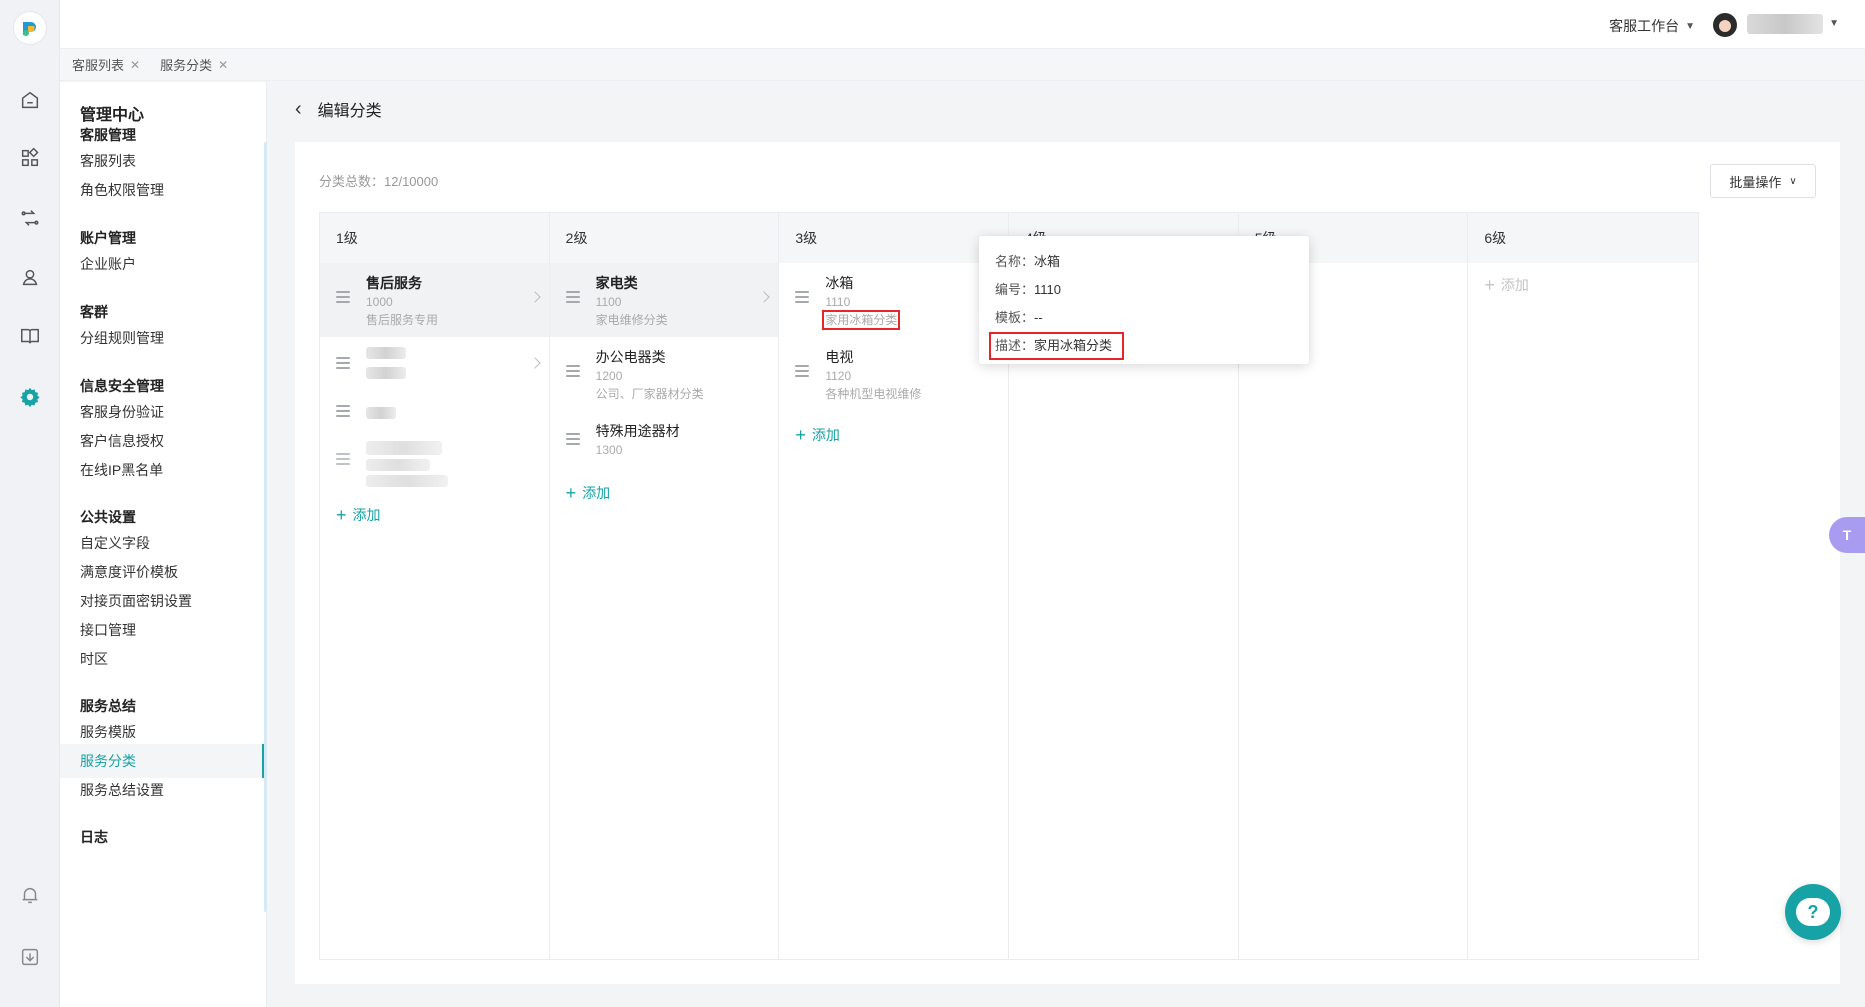 The height and width of the screenshot is (1007, 1865). What do you see at coordinates (1015, 317) in the screenshot?
I see `popover-key: 模板：` at bounding box center [1015, 317].